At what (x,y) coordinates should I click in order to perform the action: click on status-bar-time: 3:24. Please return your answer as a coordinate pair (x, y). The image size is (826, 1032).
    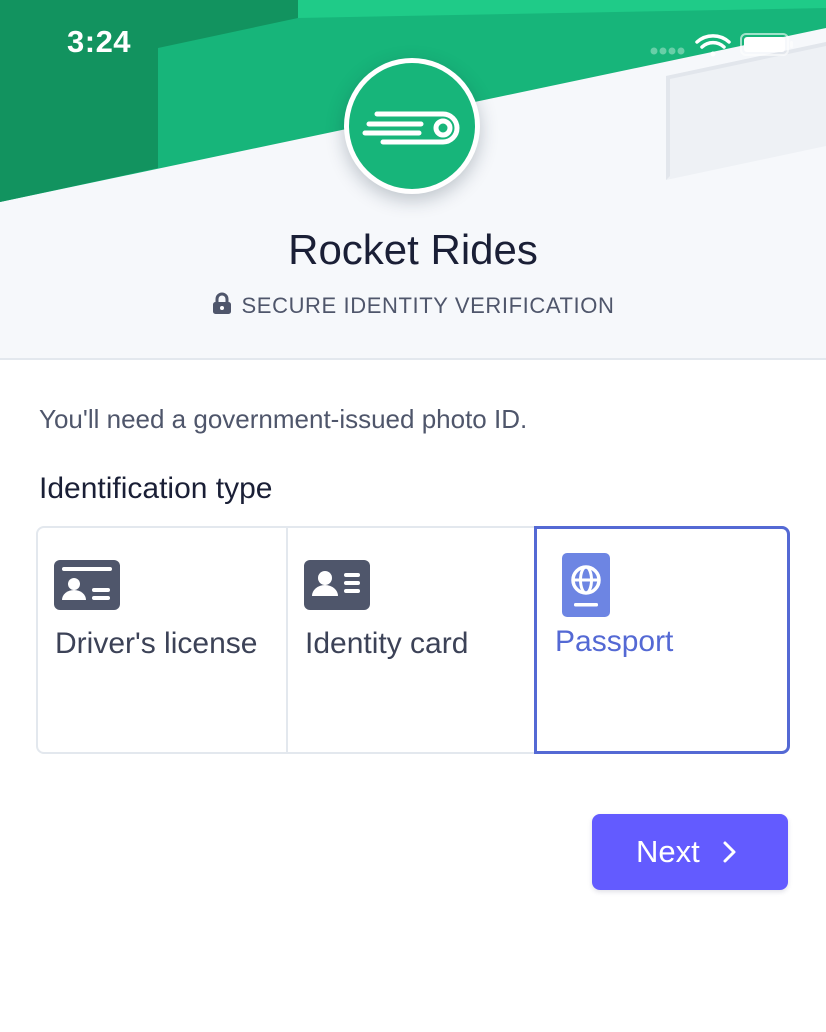
    Looking at the image, I should click on (99, 41).